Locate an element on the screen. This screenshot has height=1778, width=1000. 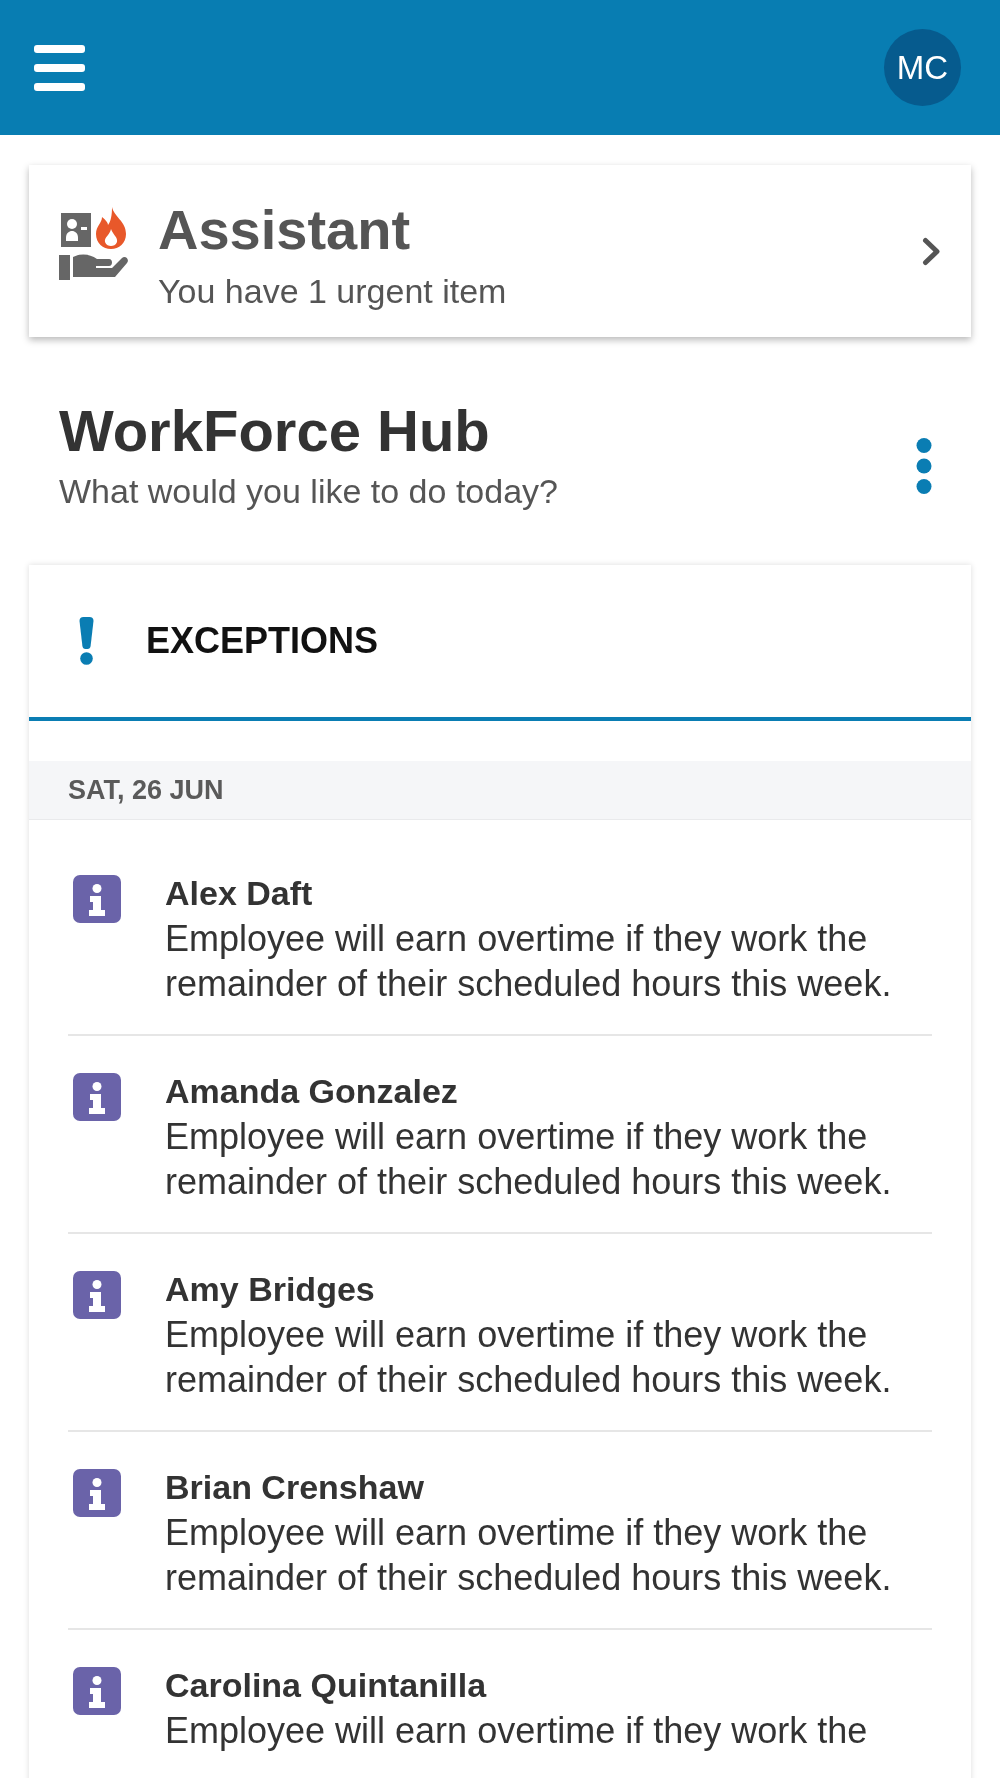
page-subtitle: What would you like to do today? is located at coordinates (308, 491).